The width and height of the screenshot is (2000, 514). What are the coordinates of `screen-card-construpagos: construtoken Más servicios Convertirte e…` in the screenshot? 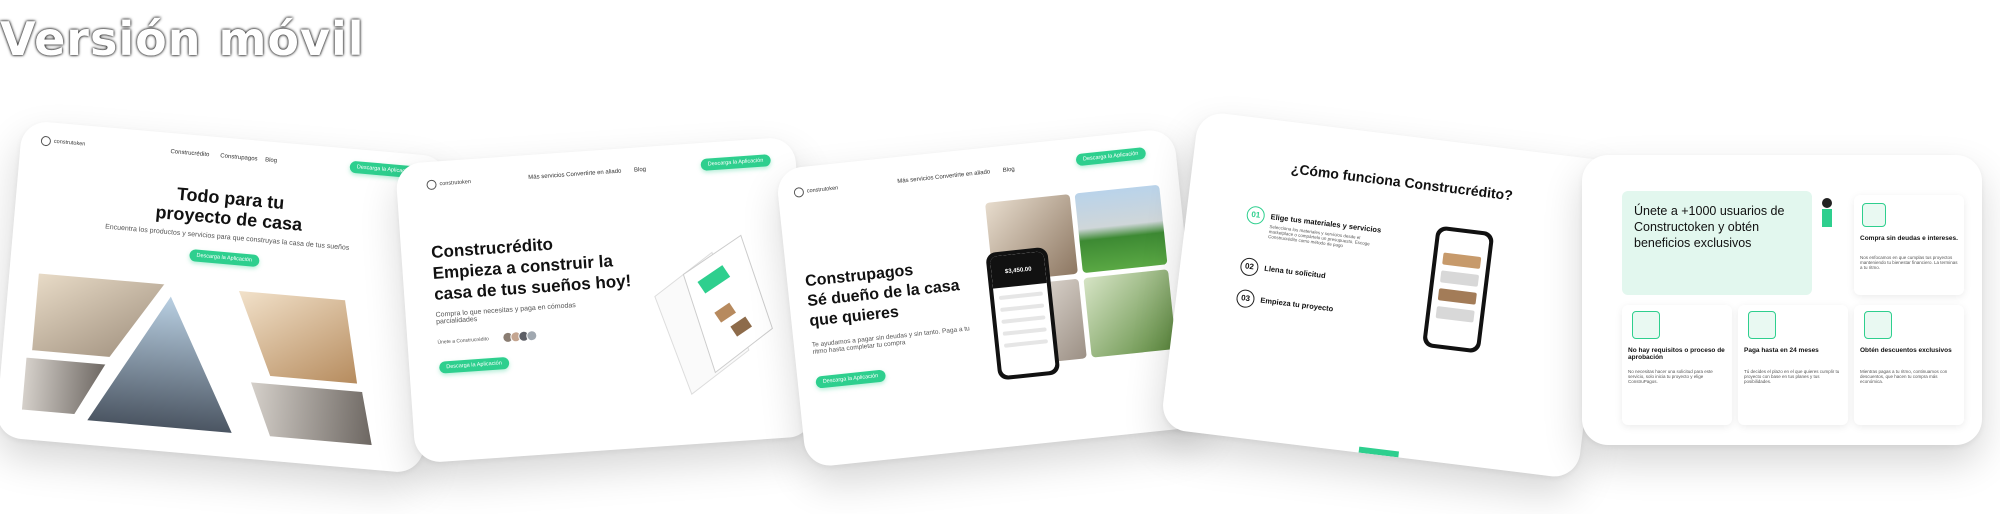 It's located at (990, 298).